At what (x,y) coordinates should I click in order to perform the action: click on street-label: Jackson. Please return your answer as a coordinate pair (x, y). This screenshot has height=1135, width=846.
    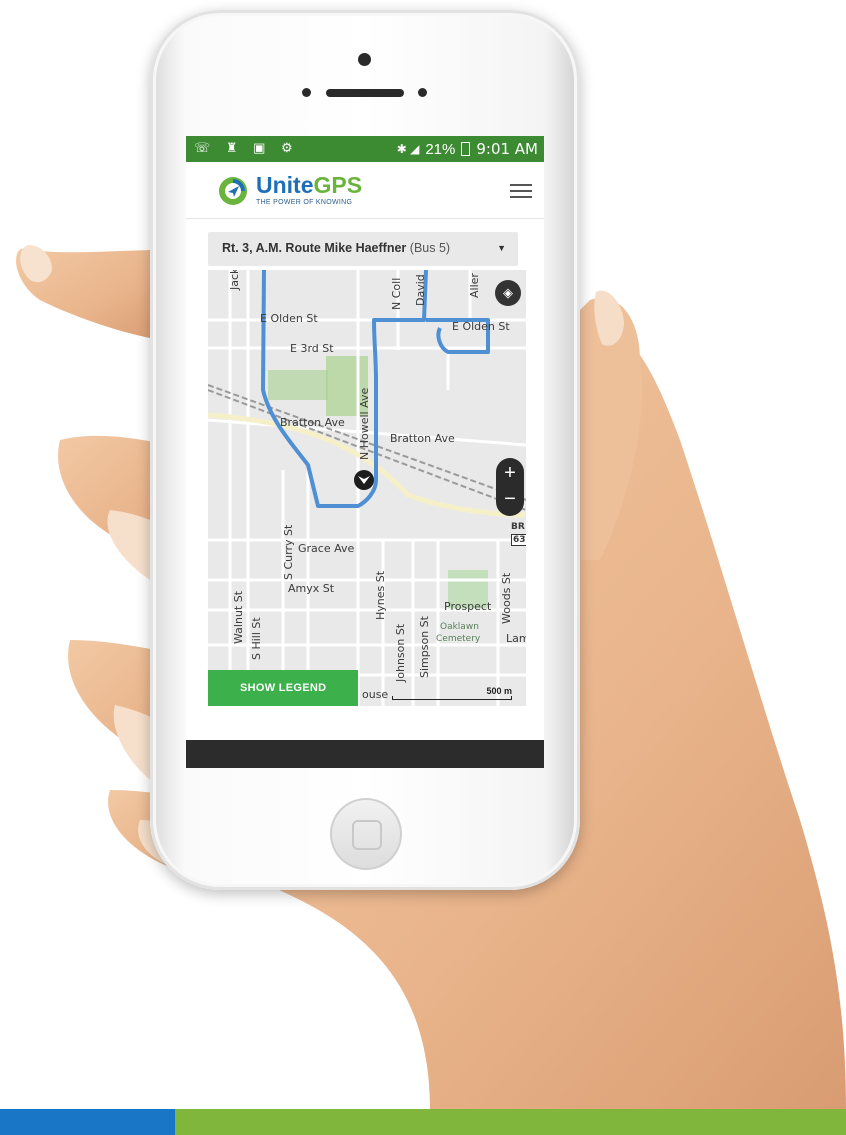
    Looking at the image, I should click on (234, 280).